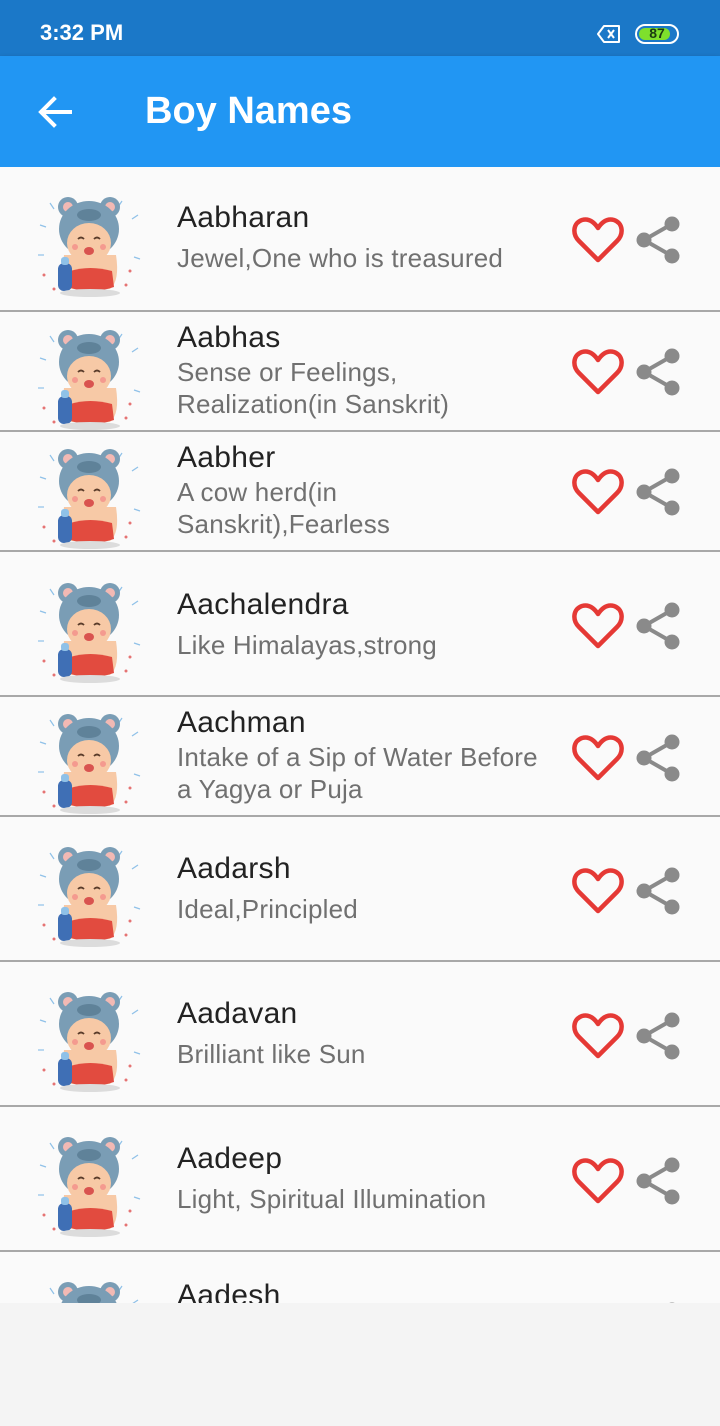  I want to click on name-text-group: Aadesh, so click(362, 1290).